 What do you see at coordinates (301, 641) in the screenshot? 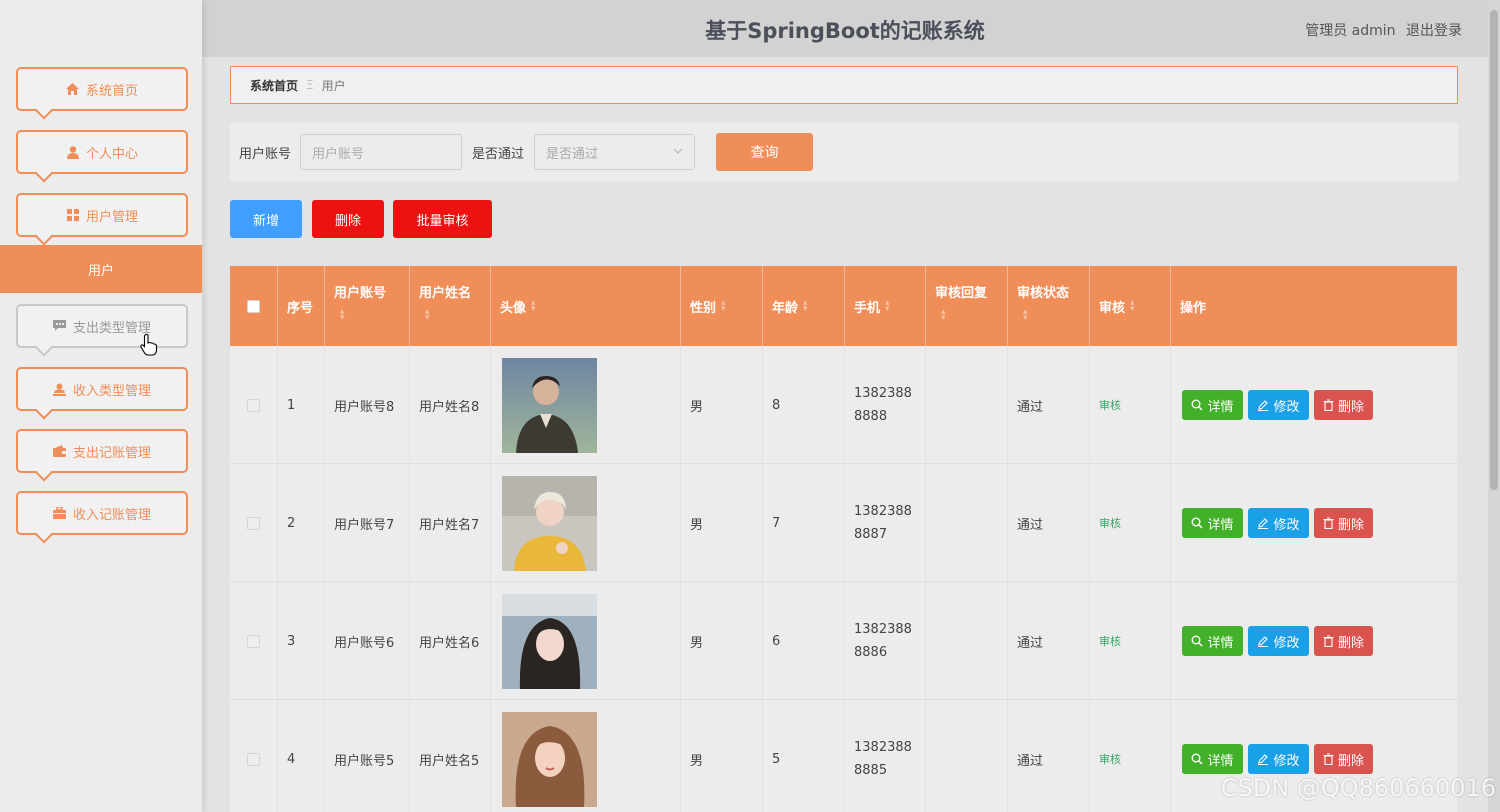
I see `cell-index: 3` at bounding box center [301, 641].